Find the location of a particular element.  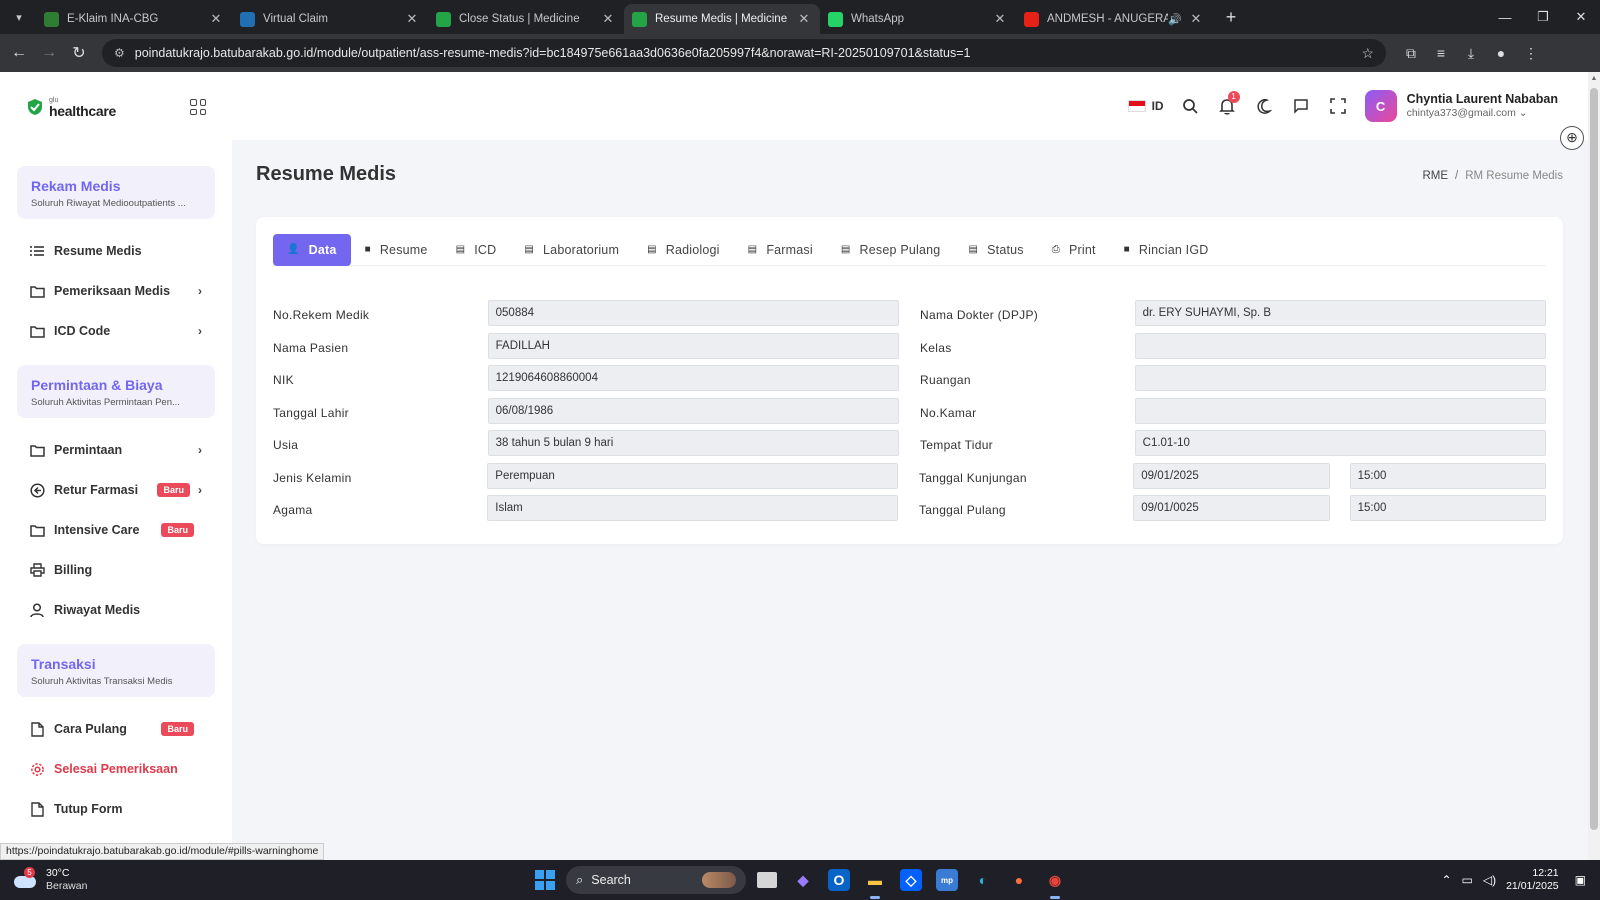

tab-rincian-igd: ■ Rincian IGD is located at coordinates (1166, 250).